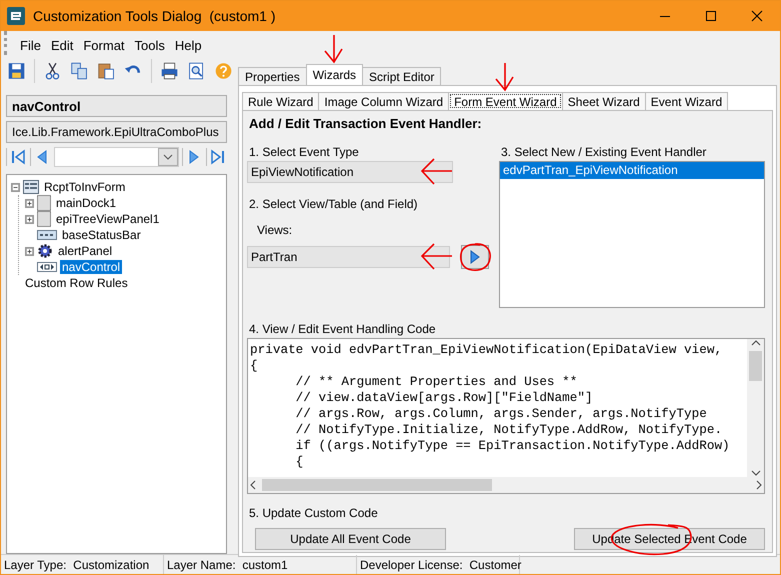 The height and width of the screenshot is (575, 781). Describe the element at coordinates (342, 330) in the screenshot. I see `field-label: 4. View / Edit Event Handling Code` at that location.